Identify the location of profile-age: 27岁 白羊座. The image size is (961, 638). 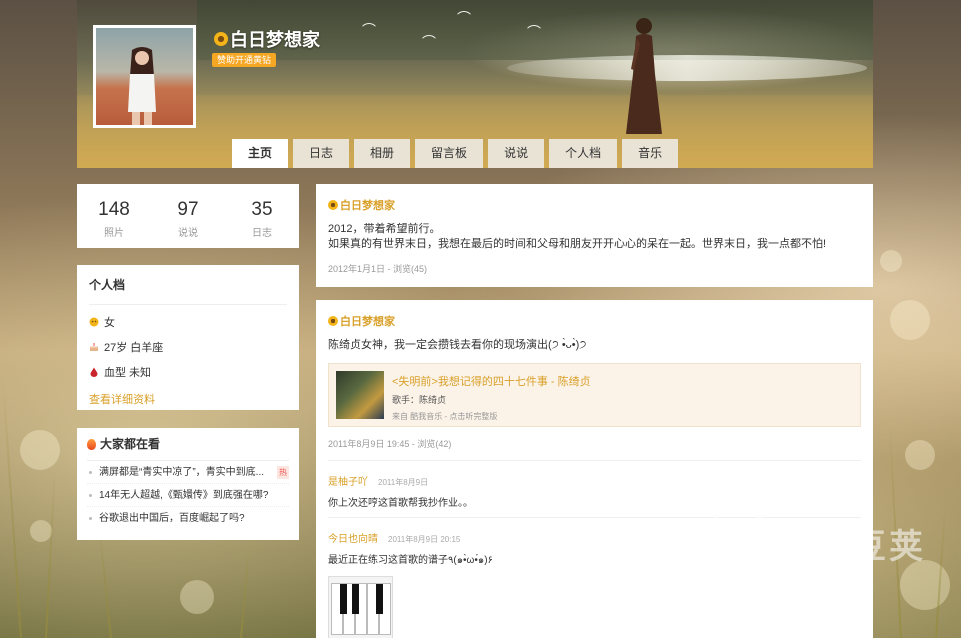
(188, 347).